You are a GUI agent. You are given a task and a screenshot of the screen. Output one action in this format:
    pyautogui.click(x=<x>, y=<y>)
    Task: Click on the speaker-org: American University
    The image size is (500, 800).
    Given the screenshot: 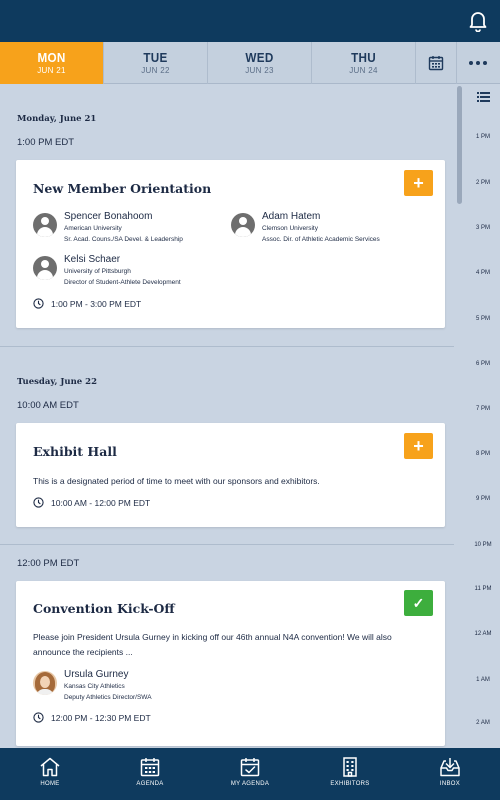 What is the action you would take?
    pyautogui.click(x=93, y=228)
    